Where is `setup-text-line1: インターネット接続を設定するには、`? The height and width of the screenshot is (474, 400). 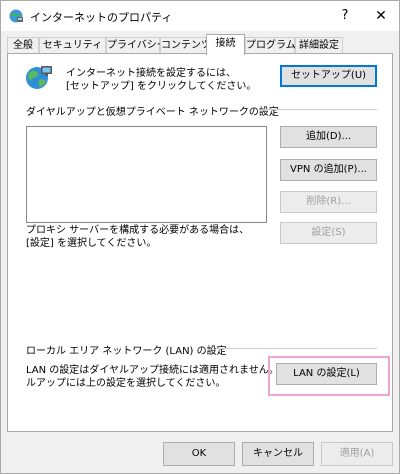
setup-text-line1: インターネット接続を設定するには、 is located at coordinates (151, 73).